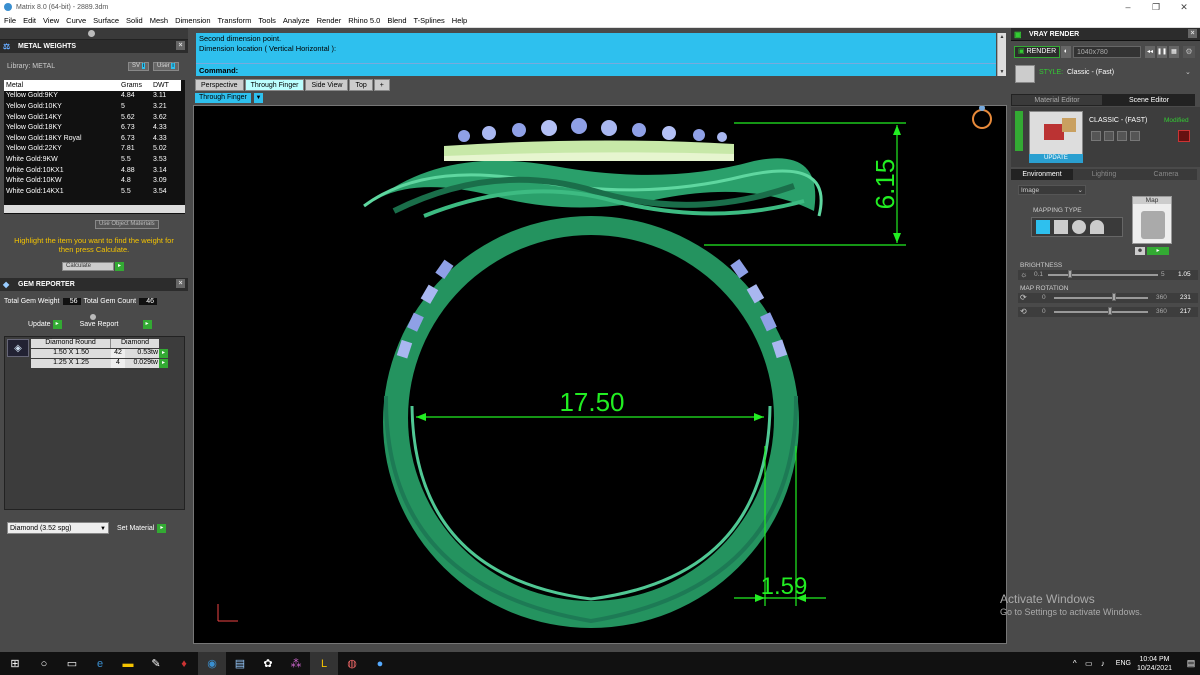 This screenshot has height=675, width=1200. What do you see at coordinates (159, 20) in the screenshot?
I see `menu-mesh: Mesh` at bounding box center [159, 20].